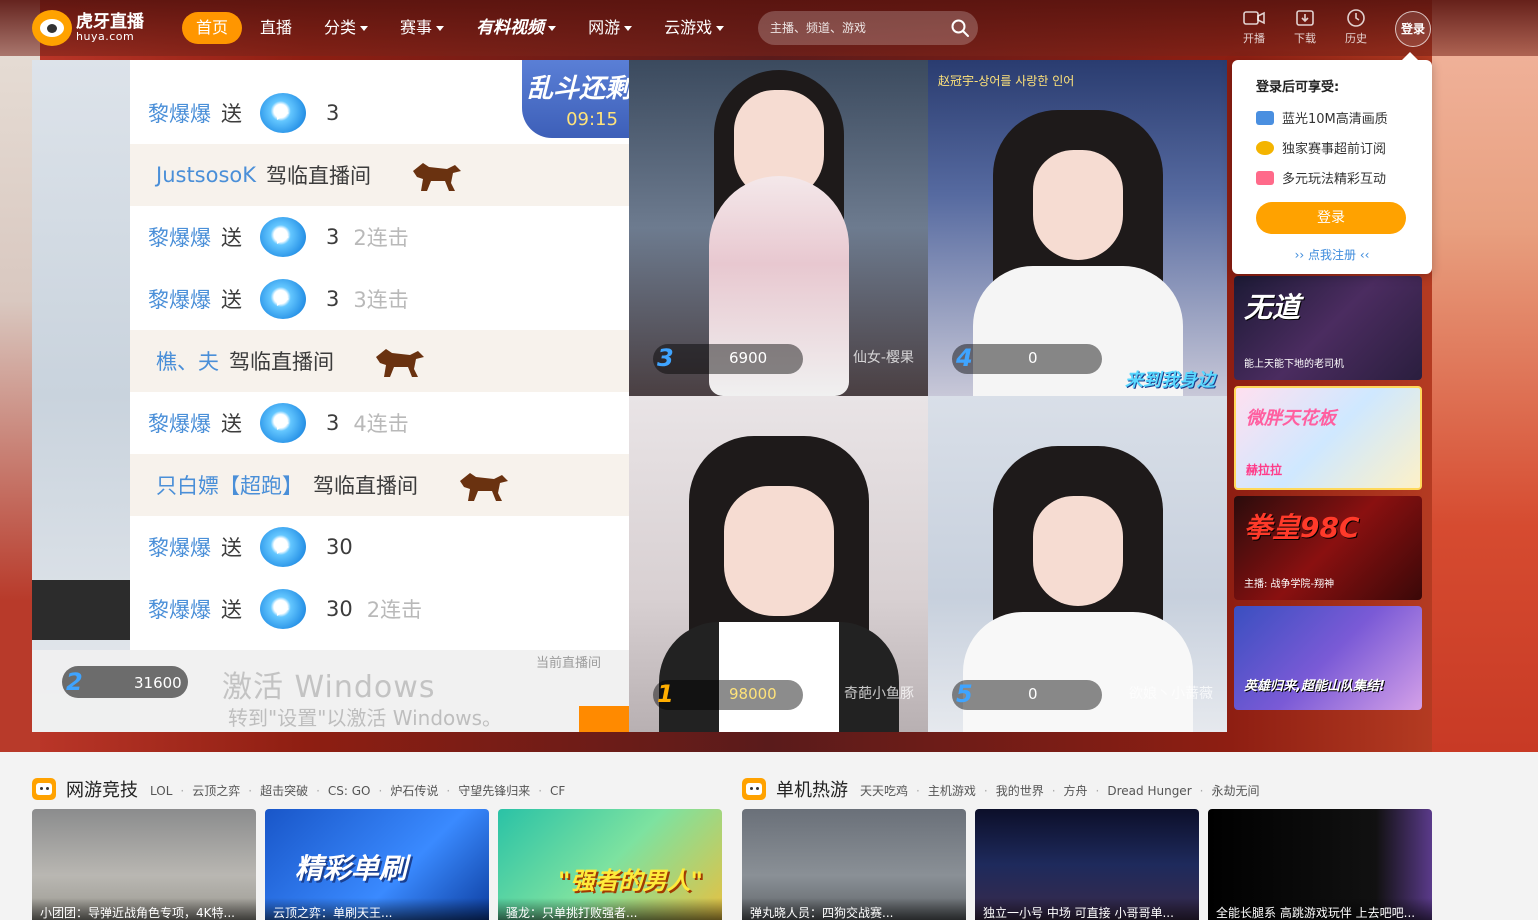 The image size is (1538, 920). I want to click on nav-live: 直播, so click(276, 28).